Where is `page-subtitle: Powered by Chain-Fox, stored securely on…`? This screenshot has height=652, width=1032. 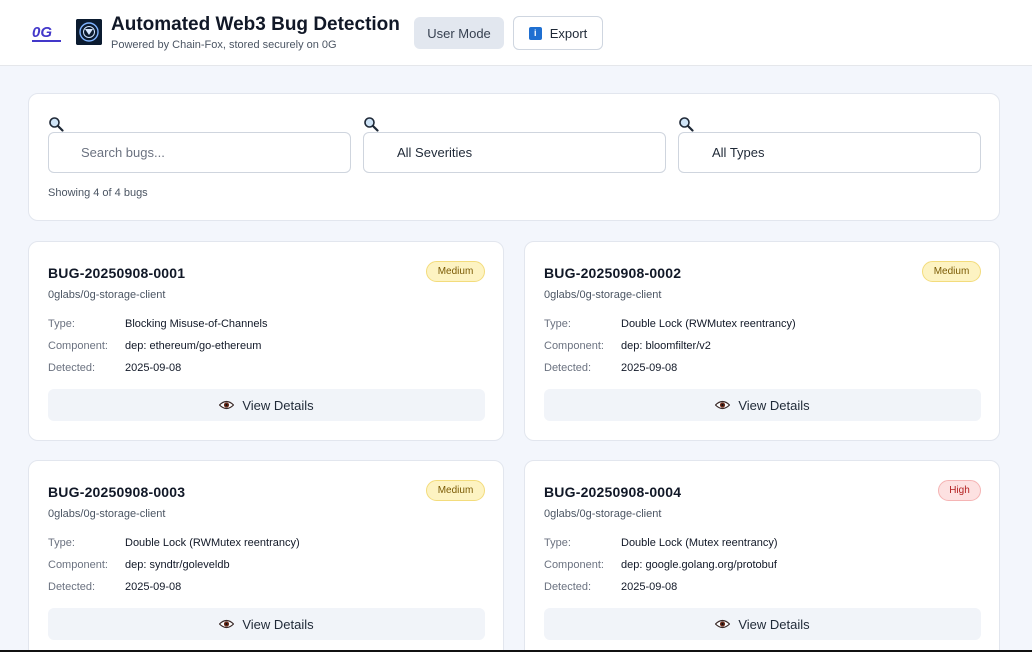
page-subtitle: Powered by Chain-Fox, stored securely on… is located at coordinates (224, 45).